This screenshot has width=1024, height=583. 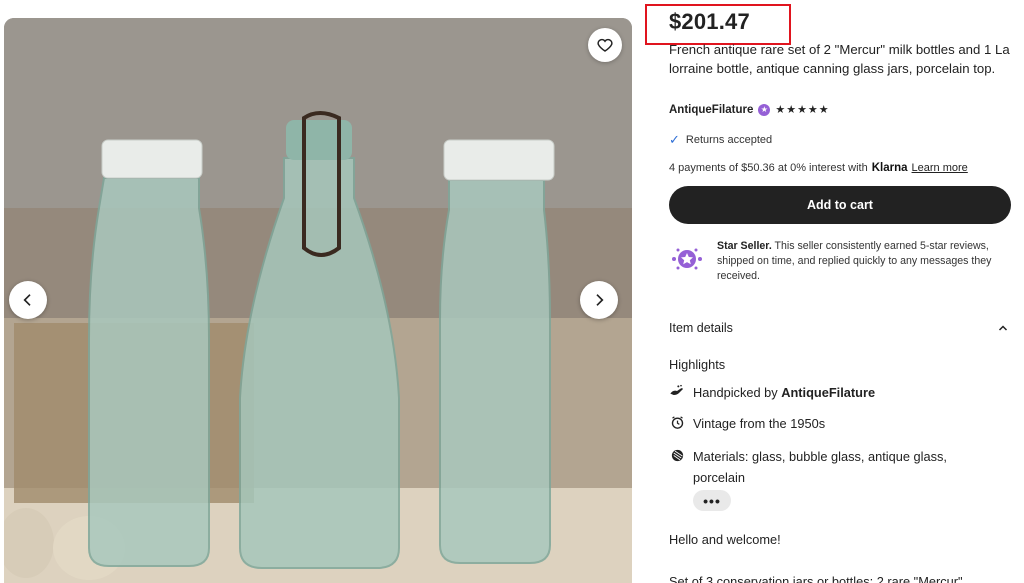 I want to click on star-seller-icon, so click(x=687, y=259).